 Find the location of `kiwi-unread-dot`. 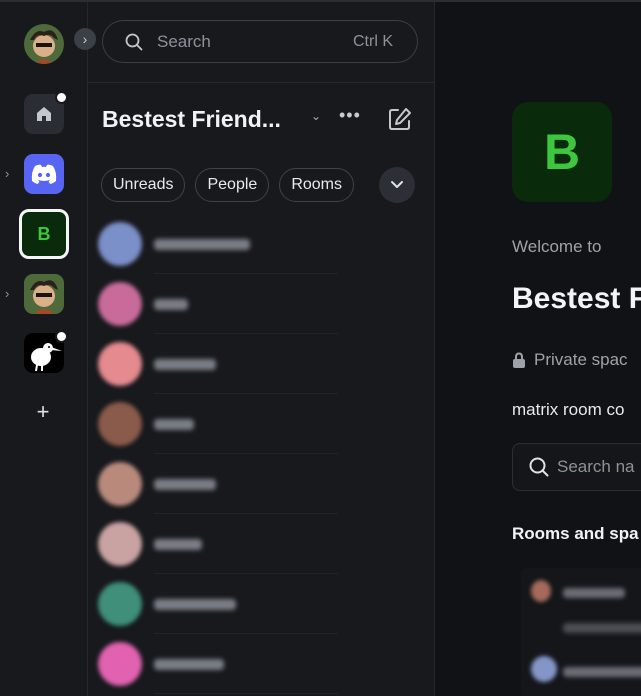

kiwi-unread-dot is located at coordinates (61, 336).